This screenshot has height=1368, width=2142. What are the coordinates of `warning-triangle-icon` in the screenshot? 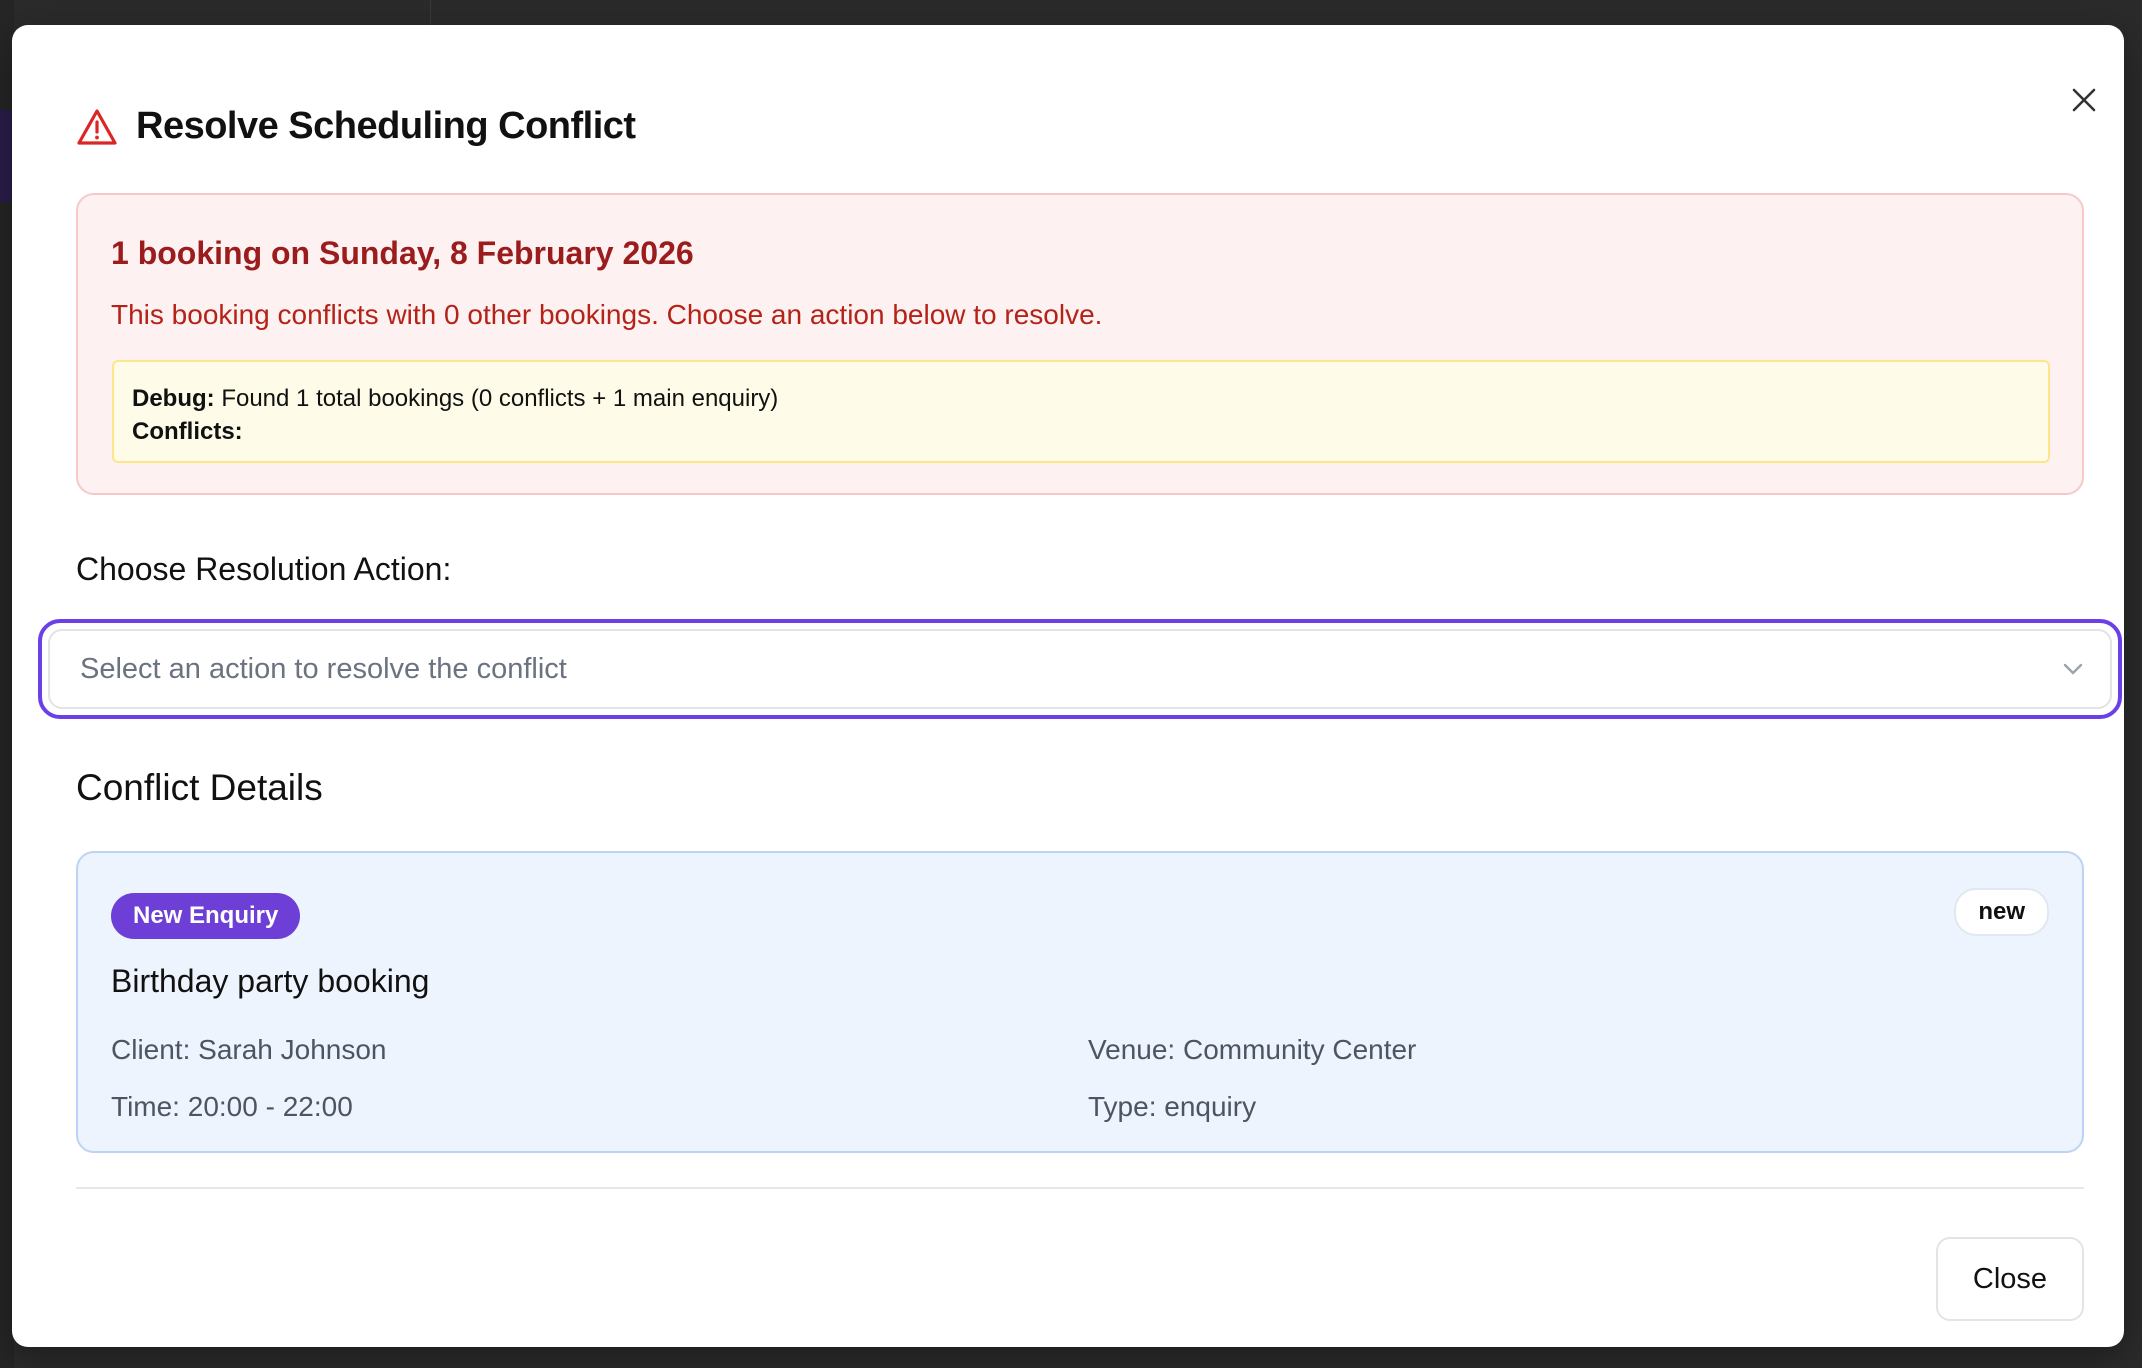 It's located at (97, 127).